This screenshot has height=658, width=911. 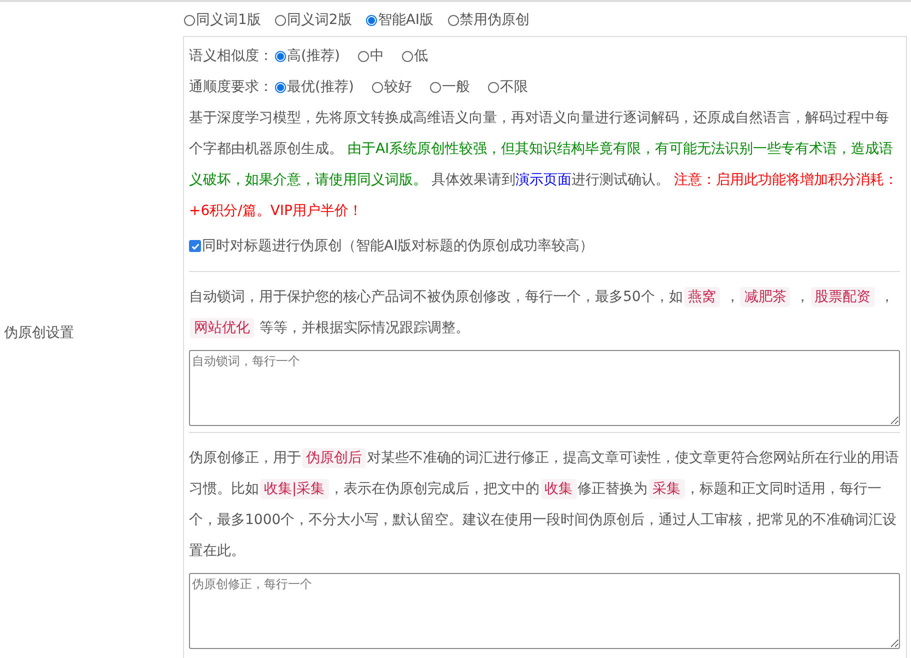 What do you see at coordinates (544, 504) in the screenshot?
I see `description-text: 伪原创修正，用于 伪原创后 对某些不准确的词汇进行修正，提高文章可读性，使文章更符合您网站所在行业的用语习惯。比如 收集|采集 ，表示在伪原创完成后，把文中的 收集 修正替换为 采集 ，标题和正文同时适用，每行一个，最多1000个，不分大小写，默认留空。建议在使用一段时间伪原创后，通过人工审核，把常见的不准确词汇设置在此。` at bounding box center [544, 504].